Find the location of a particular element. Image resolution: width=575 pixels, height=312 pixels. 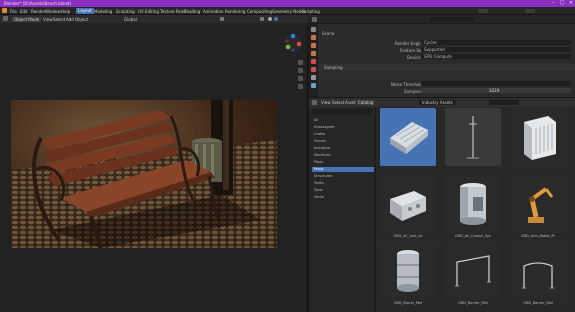

view-layer-selector is located at coordinates (530, 11).